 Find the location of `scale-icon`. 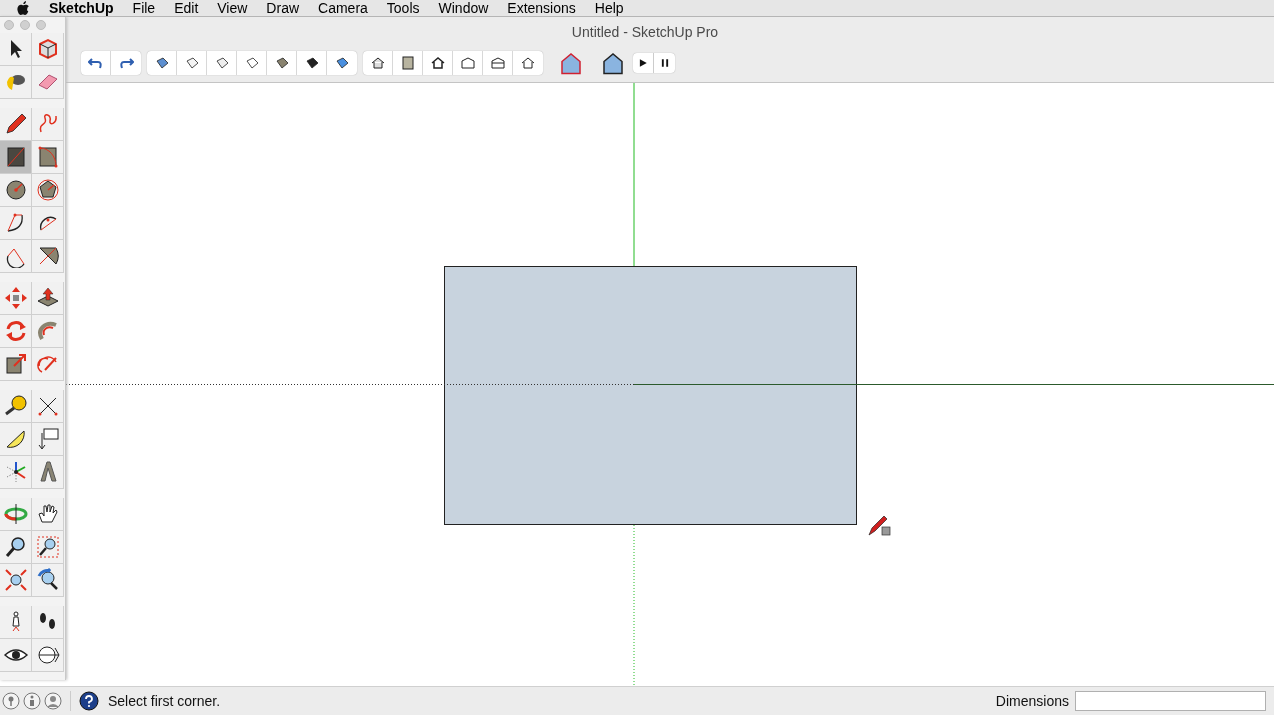

scale-icon is located at coordinates (15, 364).